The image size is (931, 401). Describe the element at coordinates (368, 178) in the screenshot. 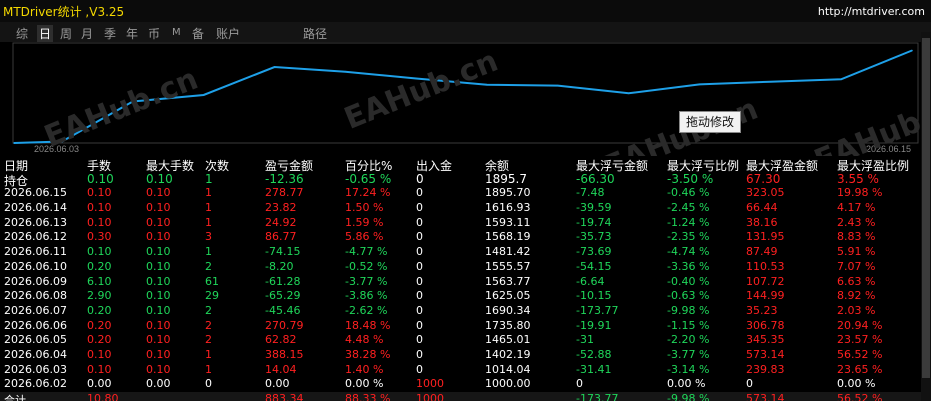

I see `cell-col-5: -0.65 %` at that location.